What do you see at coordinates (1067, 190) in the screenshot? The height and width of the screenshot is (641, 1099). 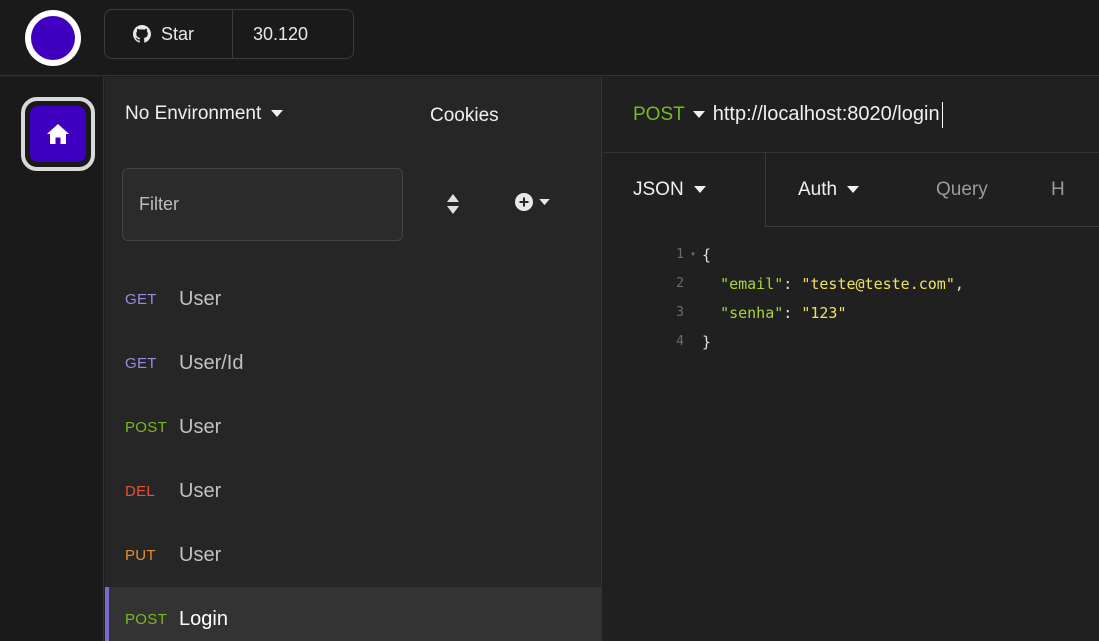 I see `tab-headers: H` at bounding box center [1067, 190].